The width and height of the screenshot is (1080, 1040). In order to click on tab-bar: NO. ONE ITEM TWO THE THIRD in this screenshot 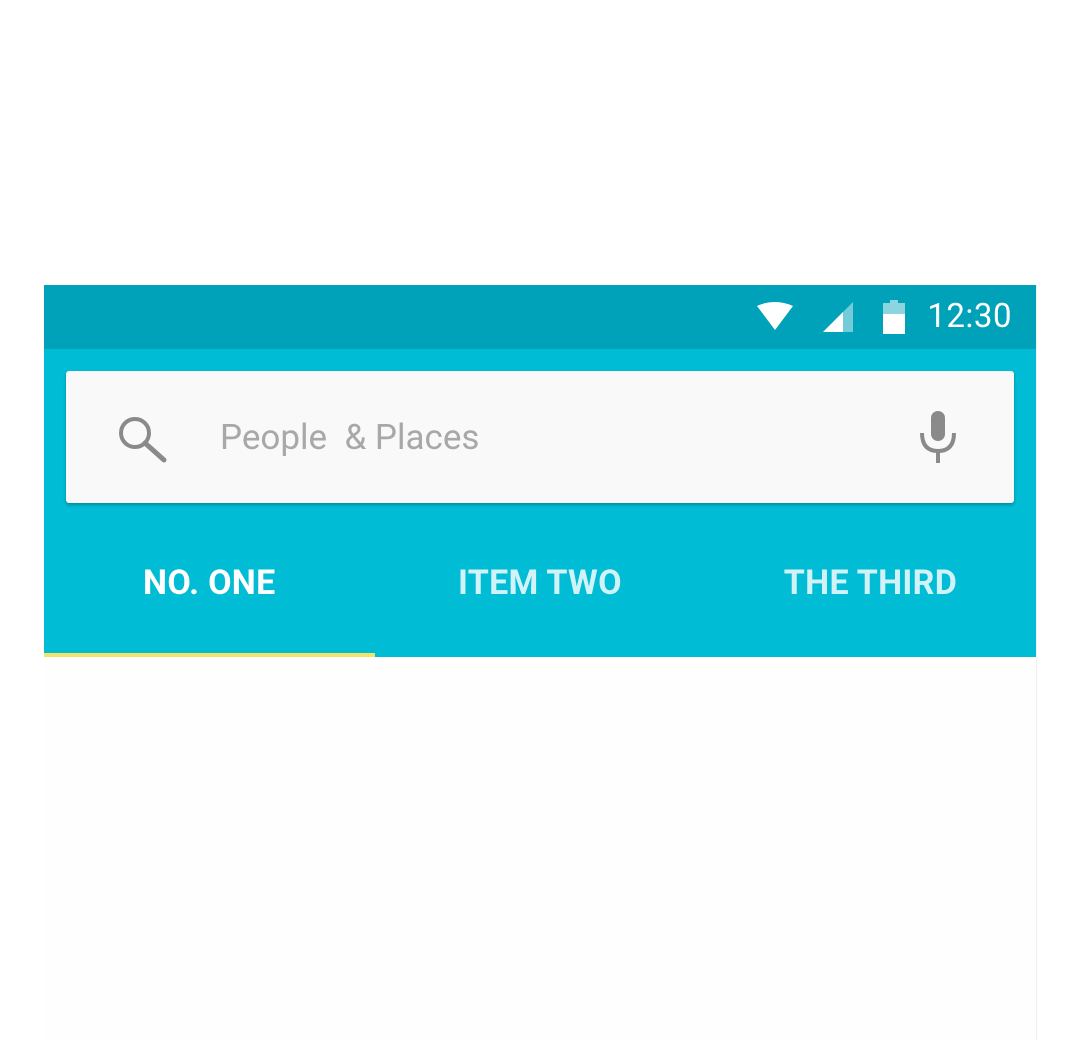, I will do `click(540, 600)`.